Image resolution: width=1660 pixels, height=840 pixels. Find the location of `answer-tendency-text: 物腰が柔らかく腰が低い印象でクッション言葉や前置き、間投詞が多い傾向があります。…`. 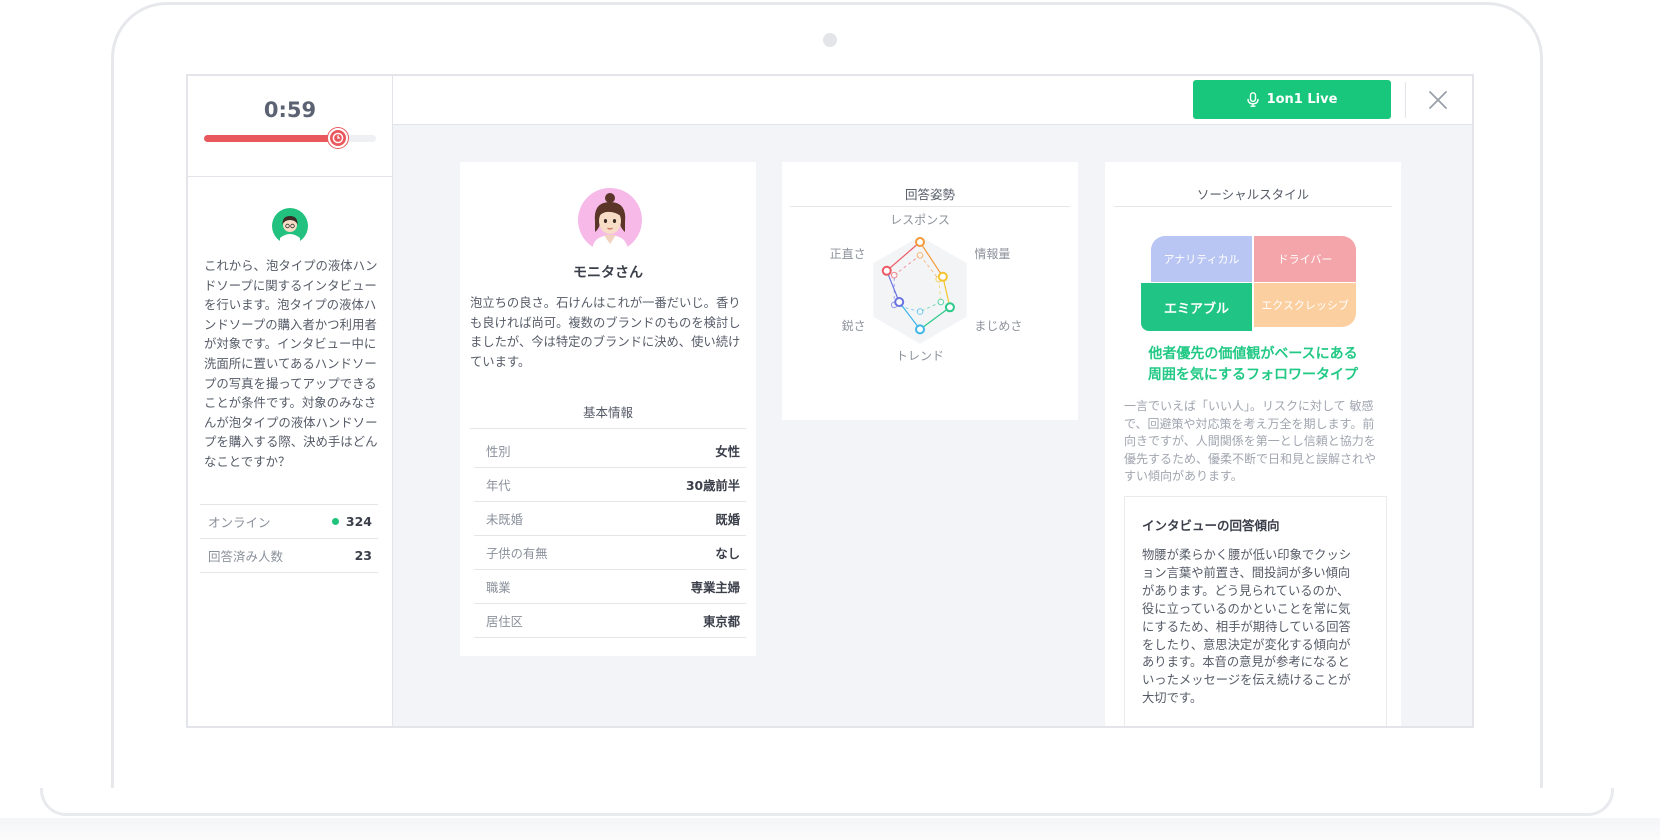

answer-tendency-text: 物腰が柔らかく腰が低い印象でクッション言葉や前置き、間投詞が多い傾向があります。… is located at coordinates (1247, 627).